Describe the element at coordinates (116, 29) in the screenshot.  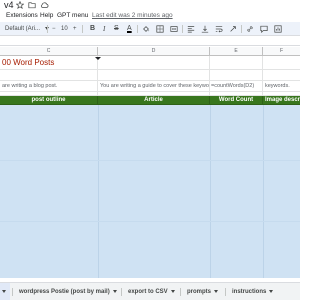
I see `strikethrough-button: S` at that location.